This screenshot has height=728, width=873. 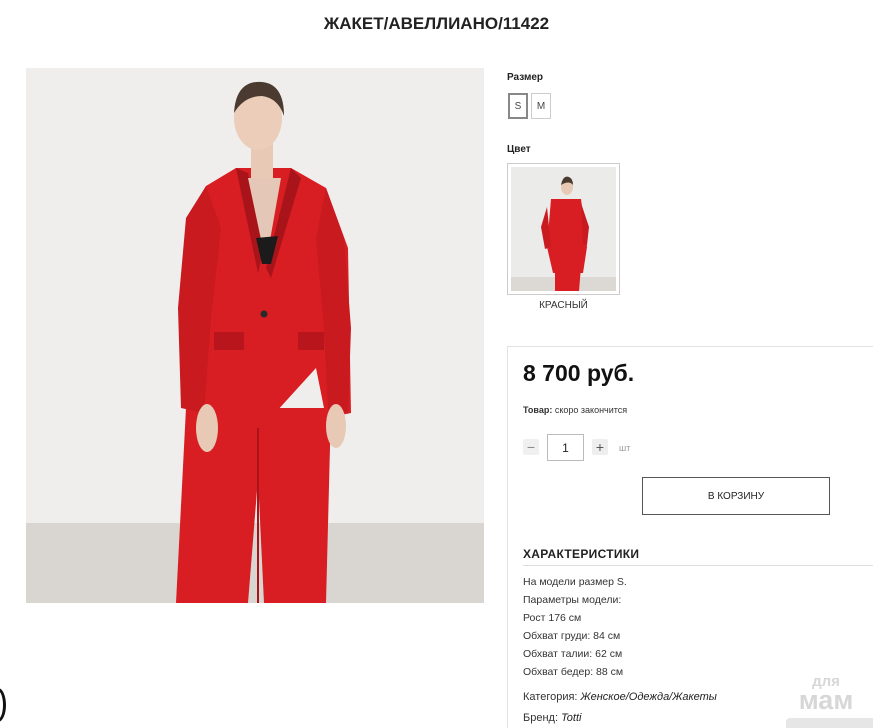 I want to click on size-option-s: S, so click(x=518, y=106).